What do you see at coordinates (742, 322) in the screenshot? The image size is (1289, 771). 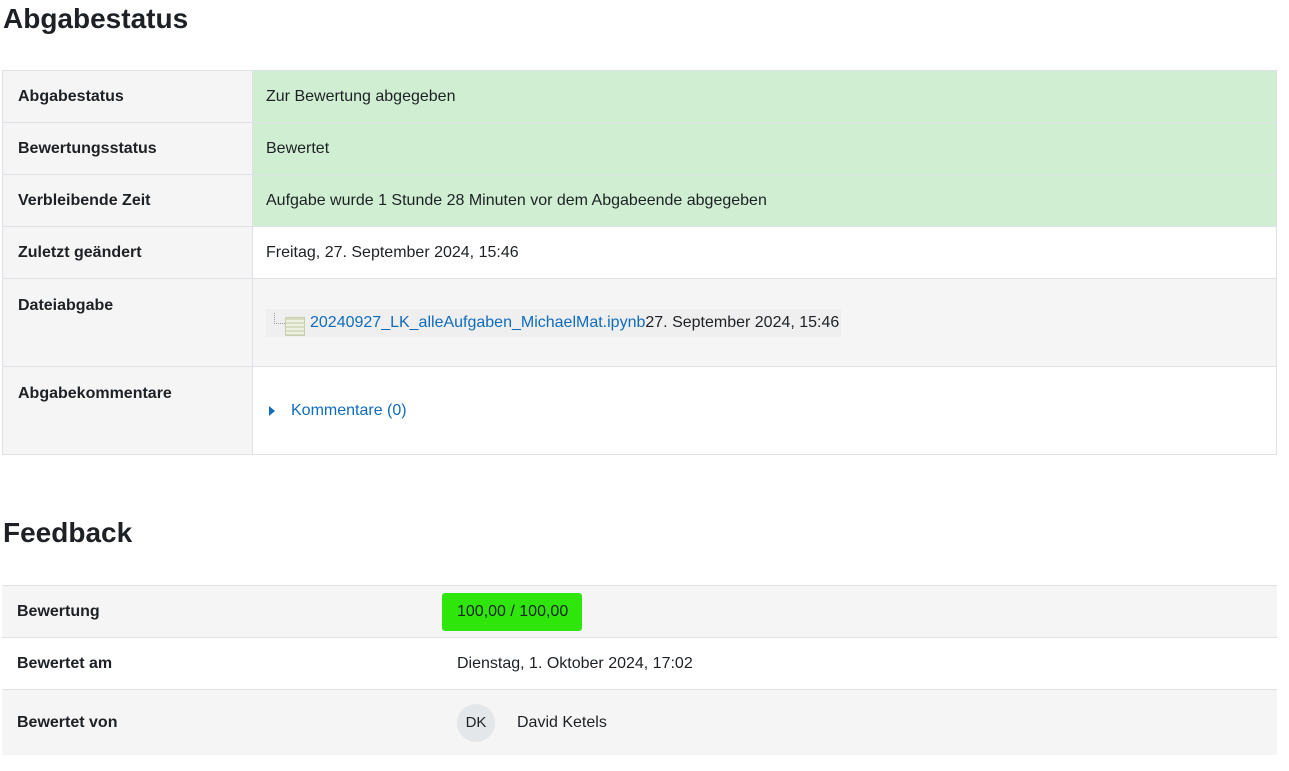 I see `file-date: 27. September 2024, 15:46` at bounding box center [742, 322].